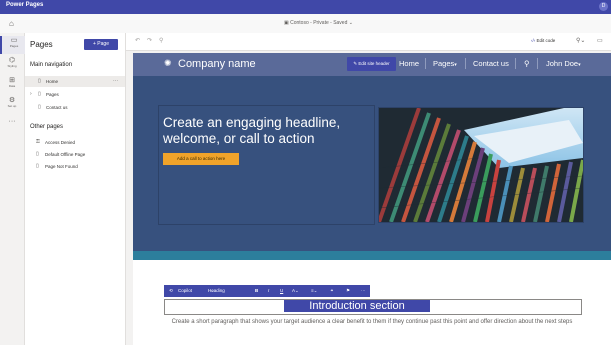 The width and height of the screenshot is (611, 345). What do you see at coordinates (115, 81) in the screenshot?
I see `more-options-icon: ···` at bounding box center [115, 81].